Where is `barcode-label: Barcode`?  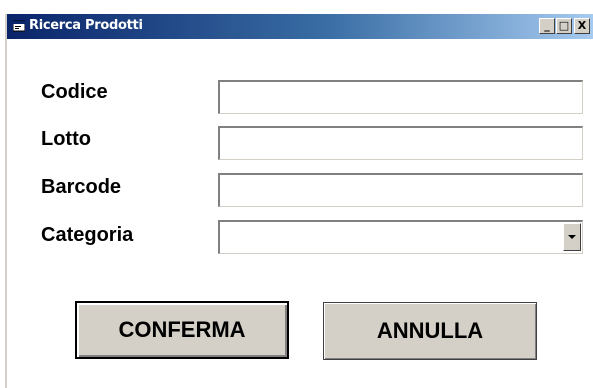
barcode-label: Barcode is located at coordinates (81, 187).